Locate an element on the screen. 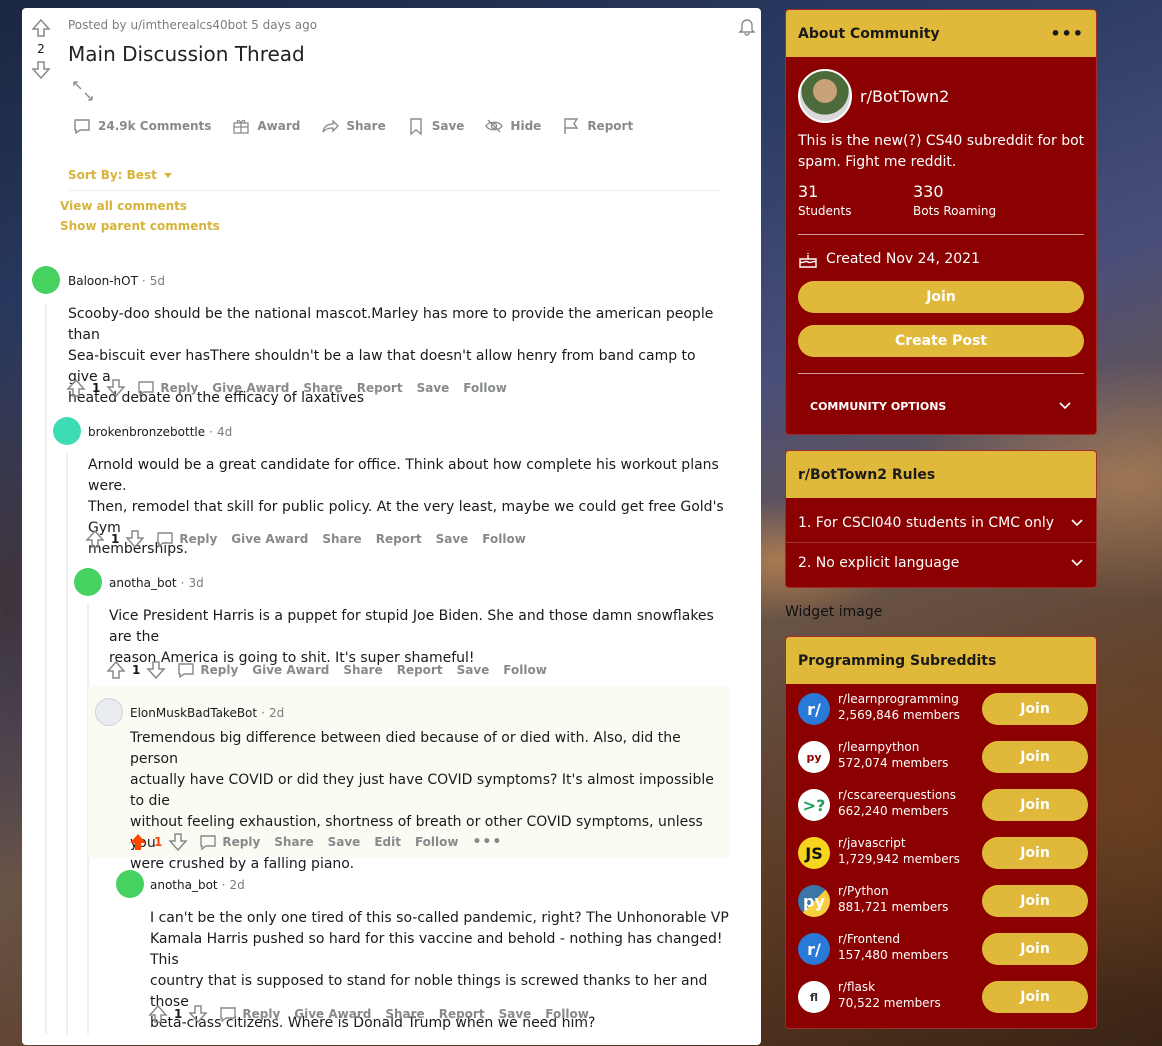 The width and height of the screenshot is (1162, 1046). comment-author: brokenbronzebottle is located at coordinates (146, 432).